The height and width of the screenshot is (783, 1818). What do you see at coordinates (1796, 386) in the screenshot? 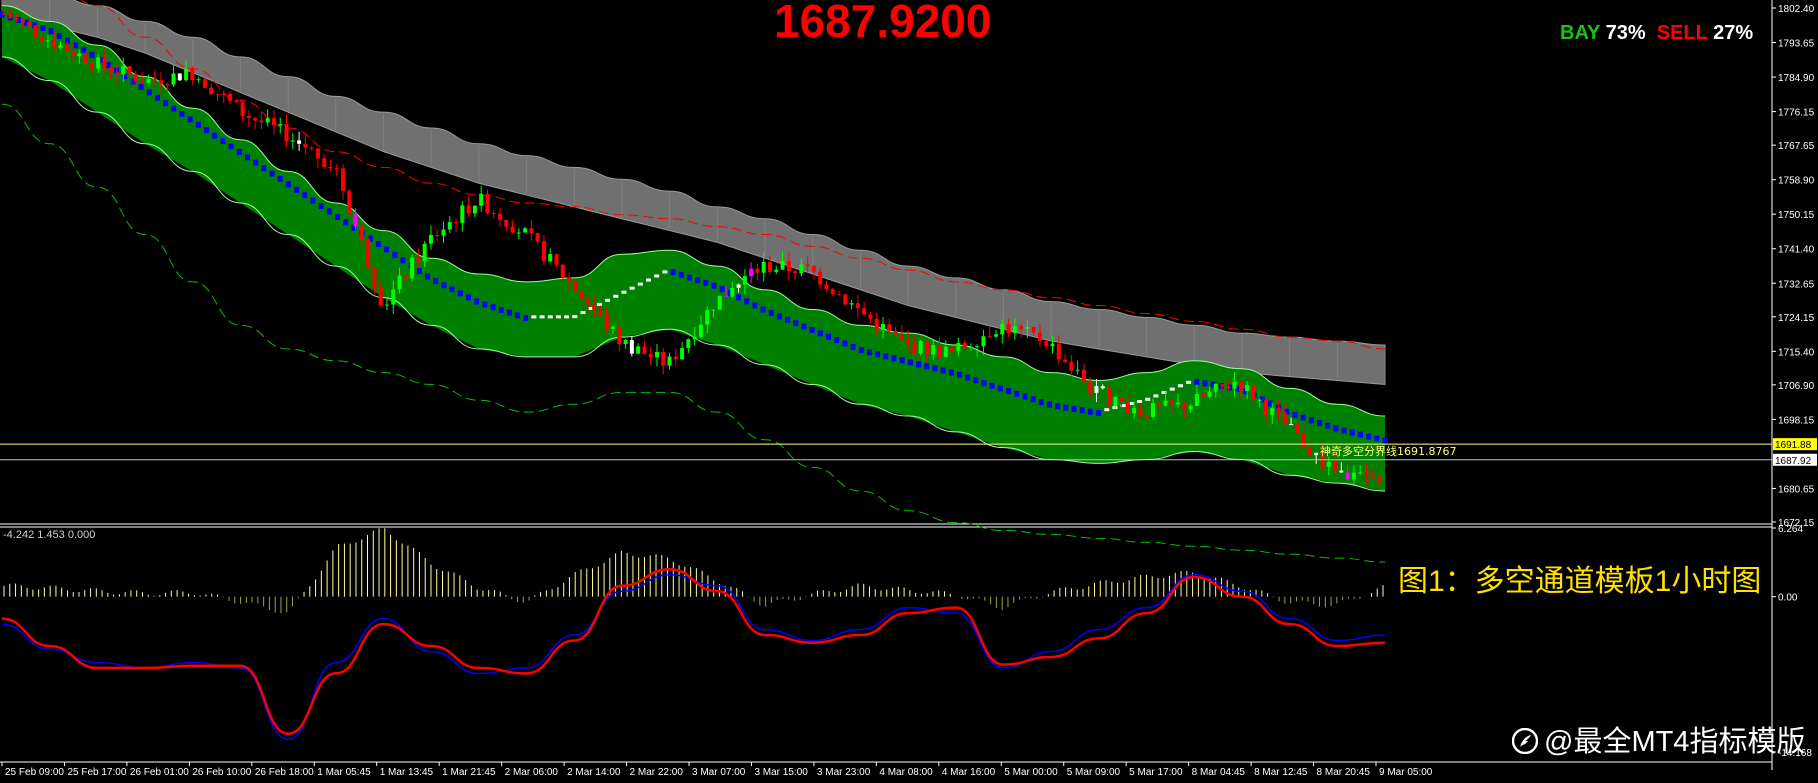
I see `price-axis-label: 1706.90` at bounding box center [1796, 386].